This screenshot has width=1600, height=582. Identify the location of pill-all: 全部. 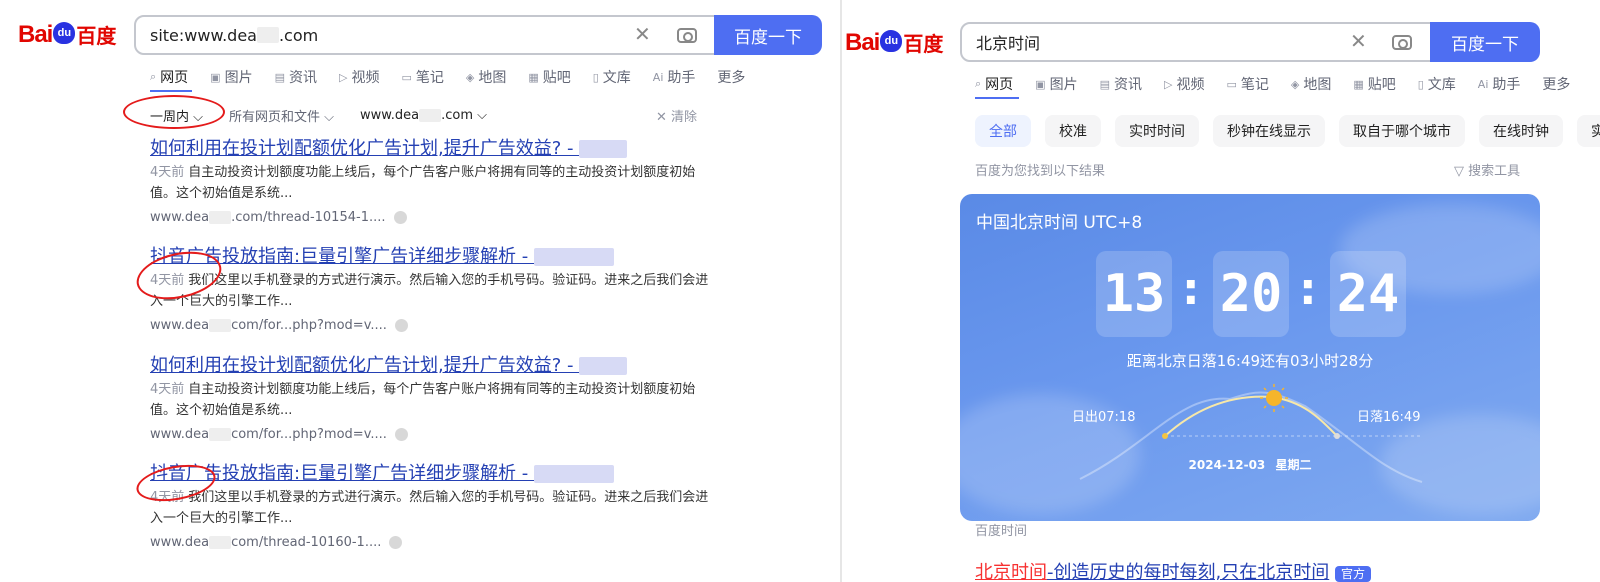
(1003, 131).